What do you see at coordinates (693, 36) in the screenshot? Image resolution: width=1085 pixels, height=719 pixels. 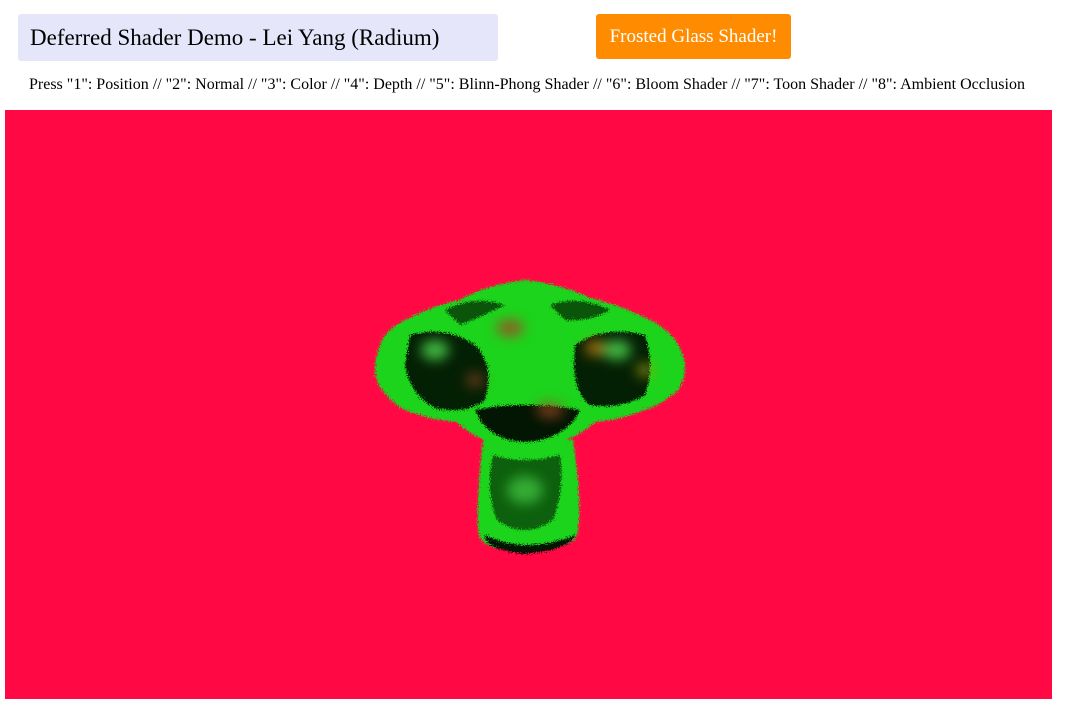 I see `frosted-glass-shader-button: Frosted Glass Shader!` at bounding box center [693, 36].